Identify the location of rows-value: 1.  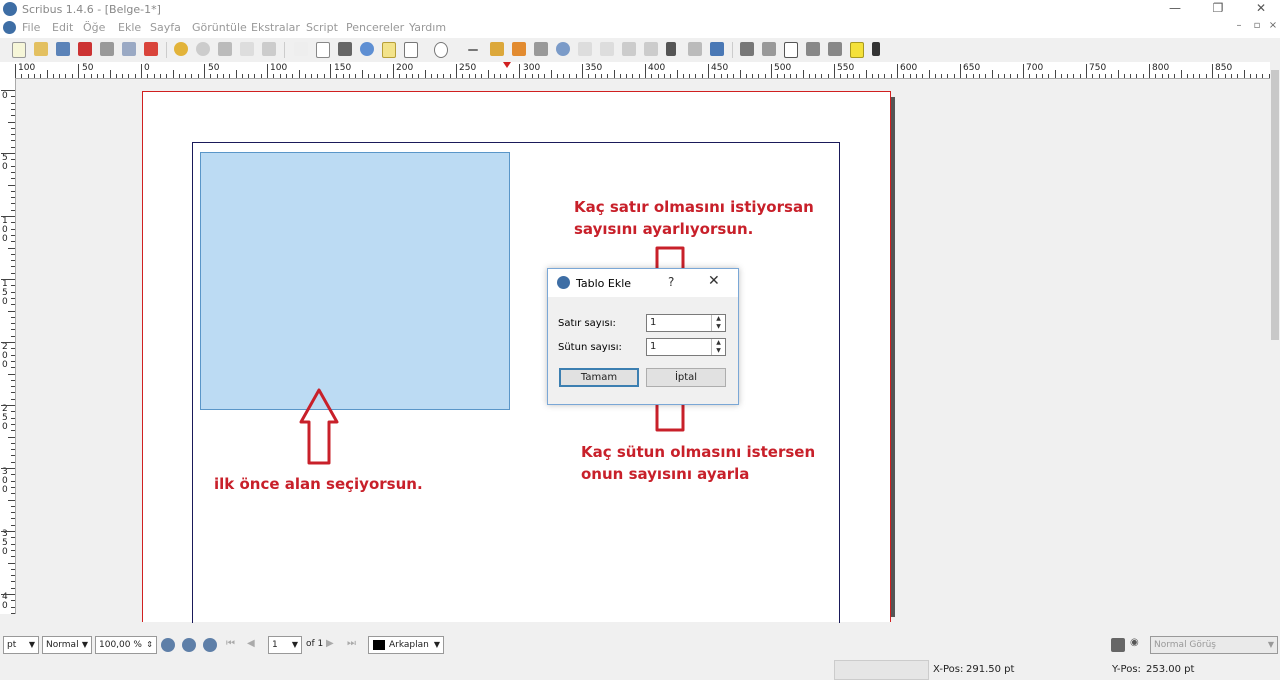
(653, 322).